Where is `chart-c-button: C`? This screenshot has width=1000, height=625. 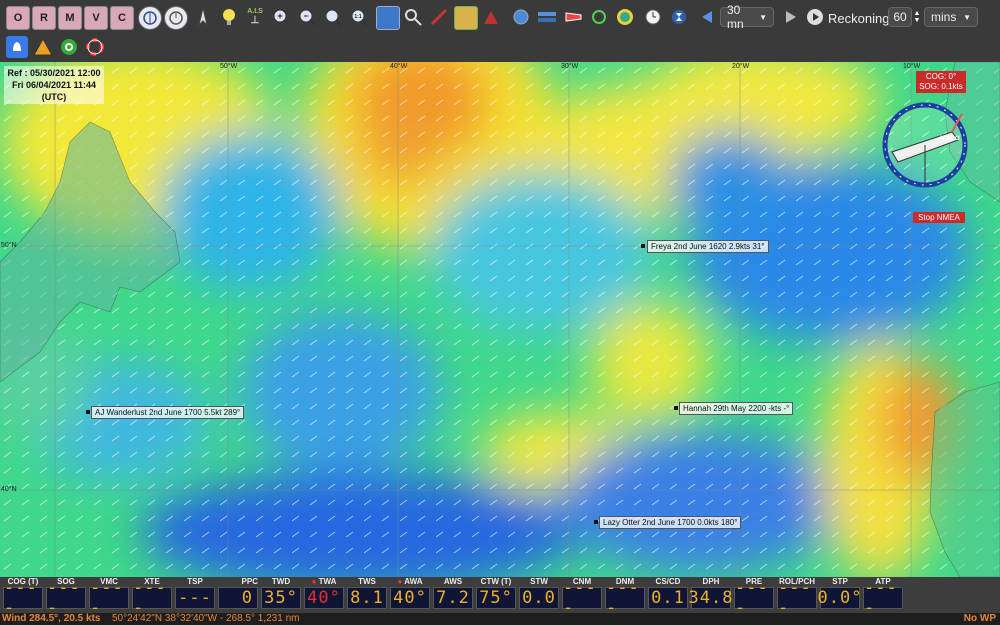
chart-c-button: C is located at coordinates (122, 18).